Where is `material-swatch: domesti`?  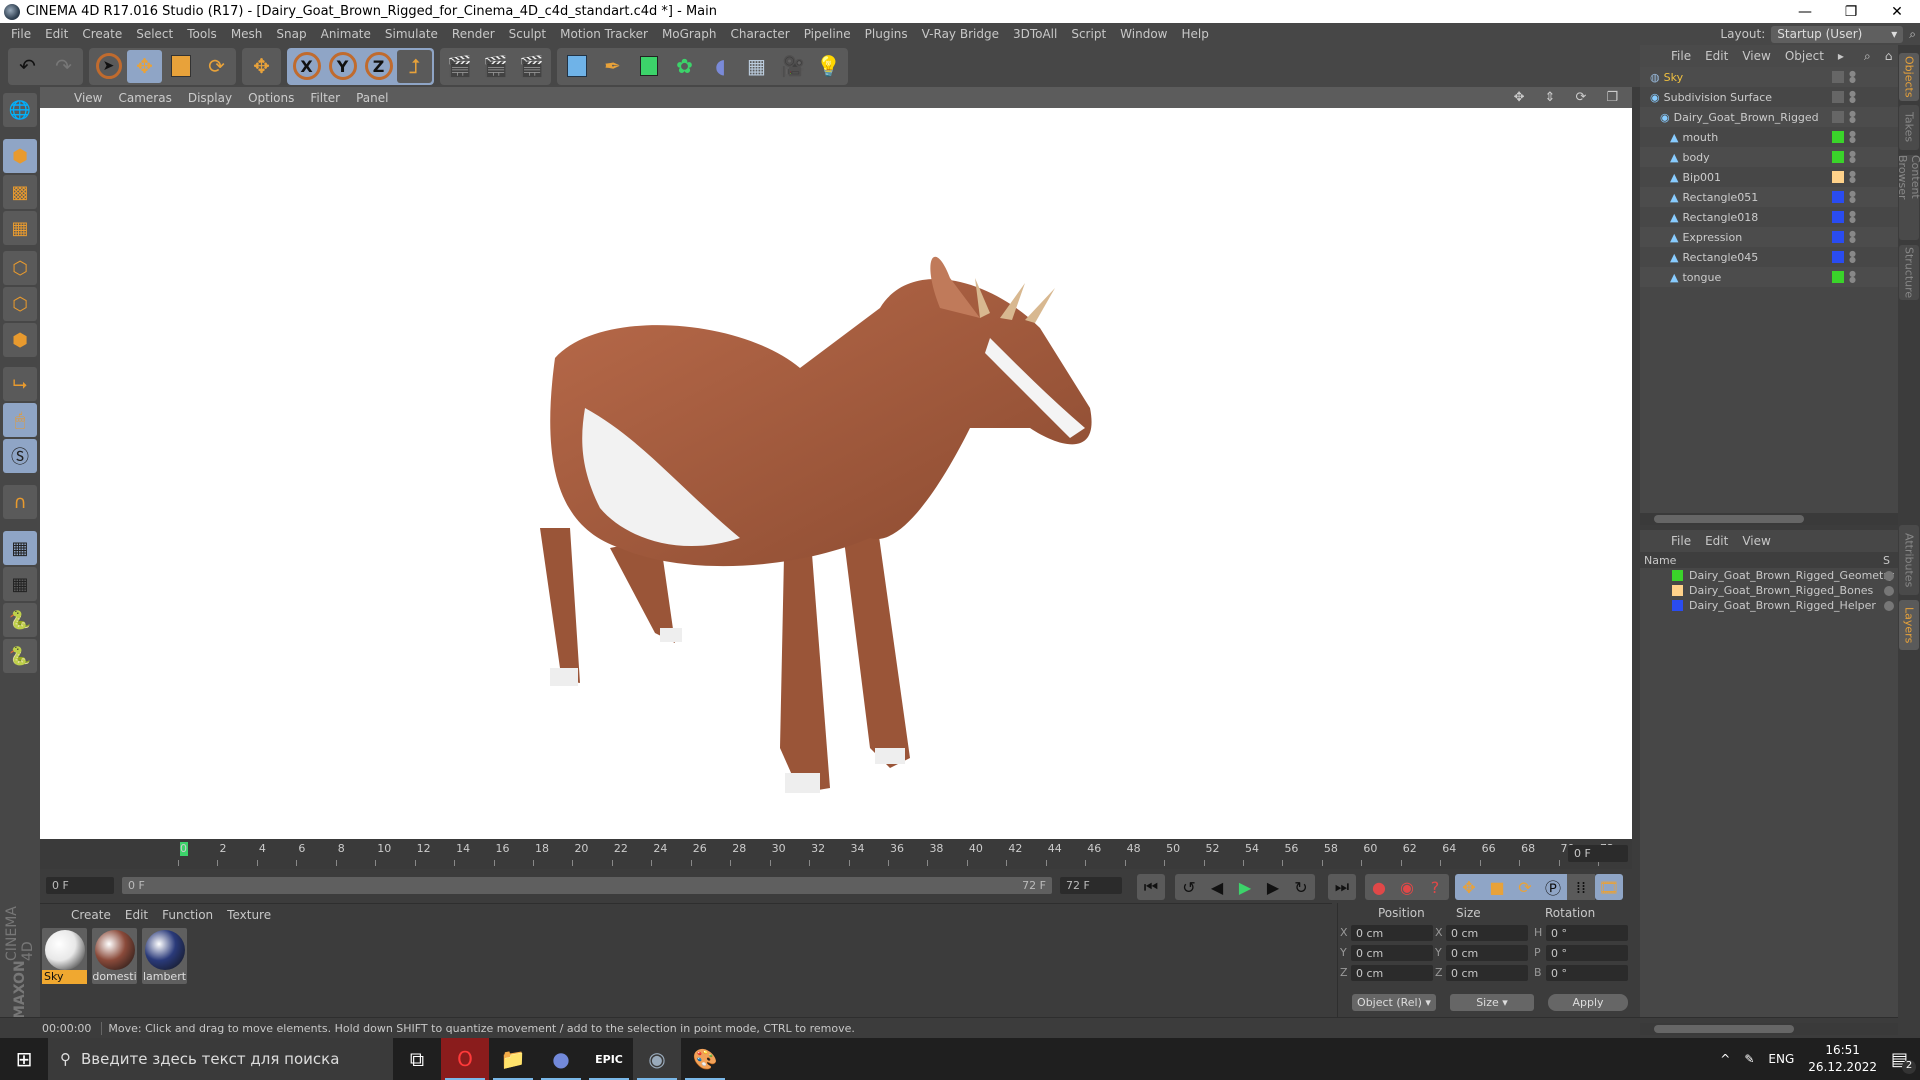 material-swatch: domesti is located at coordinates (114, 956).